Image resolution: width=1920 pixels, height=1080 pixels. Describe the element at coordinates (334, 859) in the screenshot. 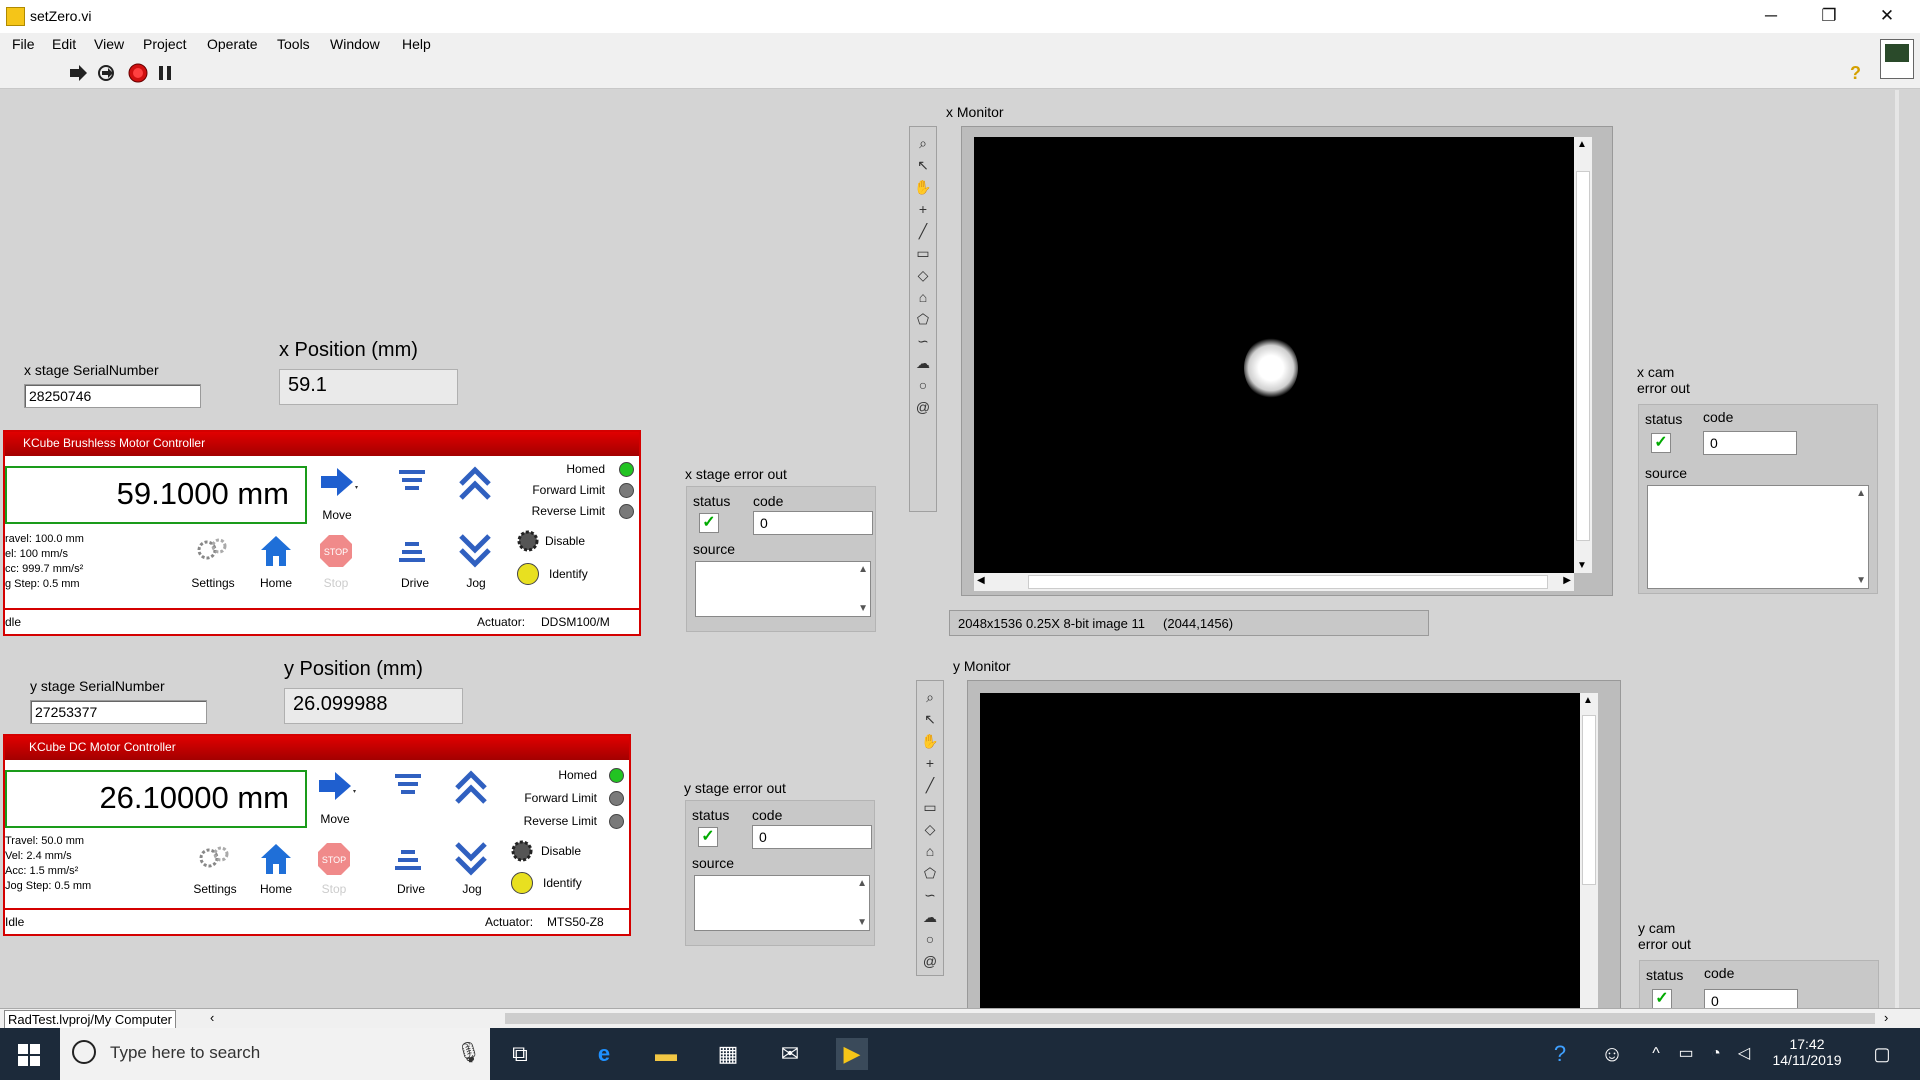

I see `y-stop-icon: STOP` at that location.